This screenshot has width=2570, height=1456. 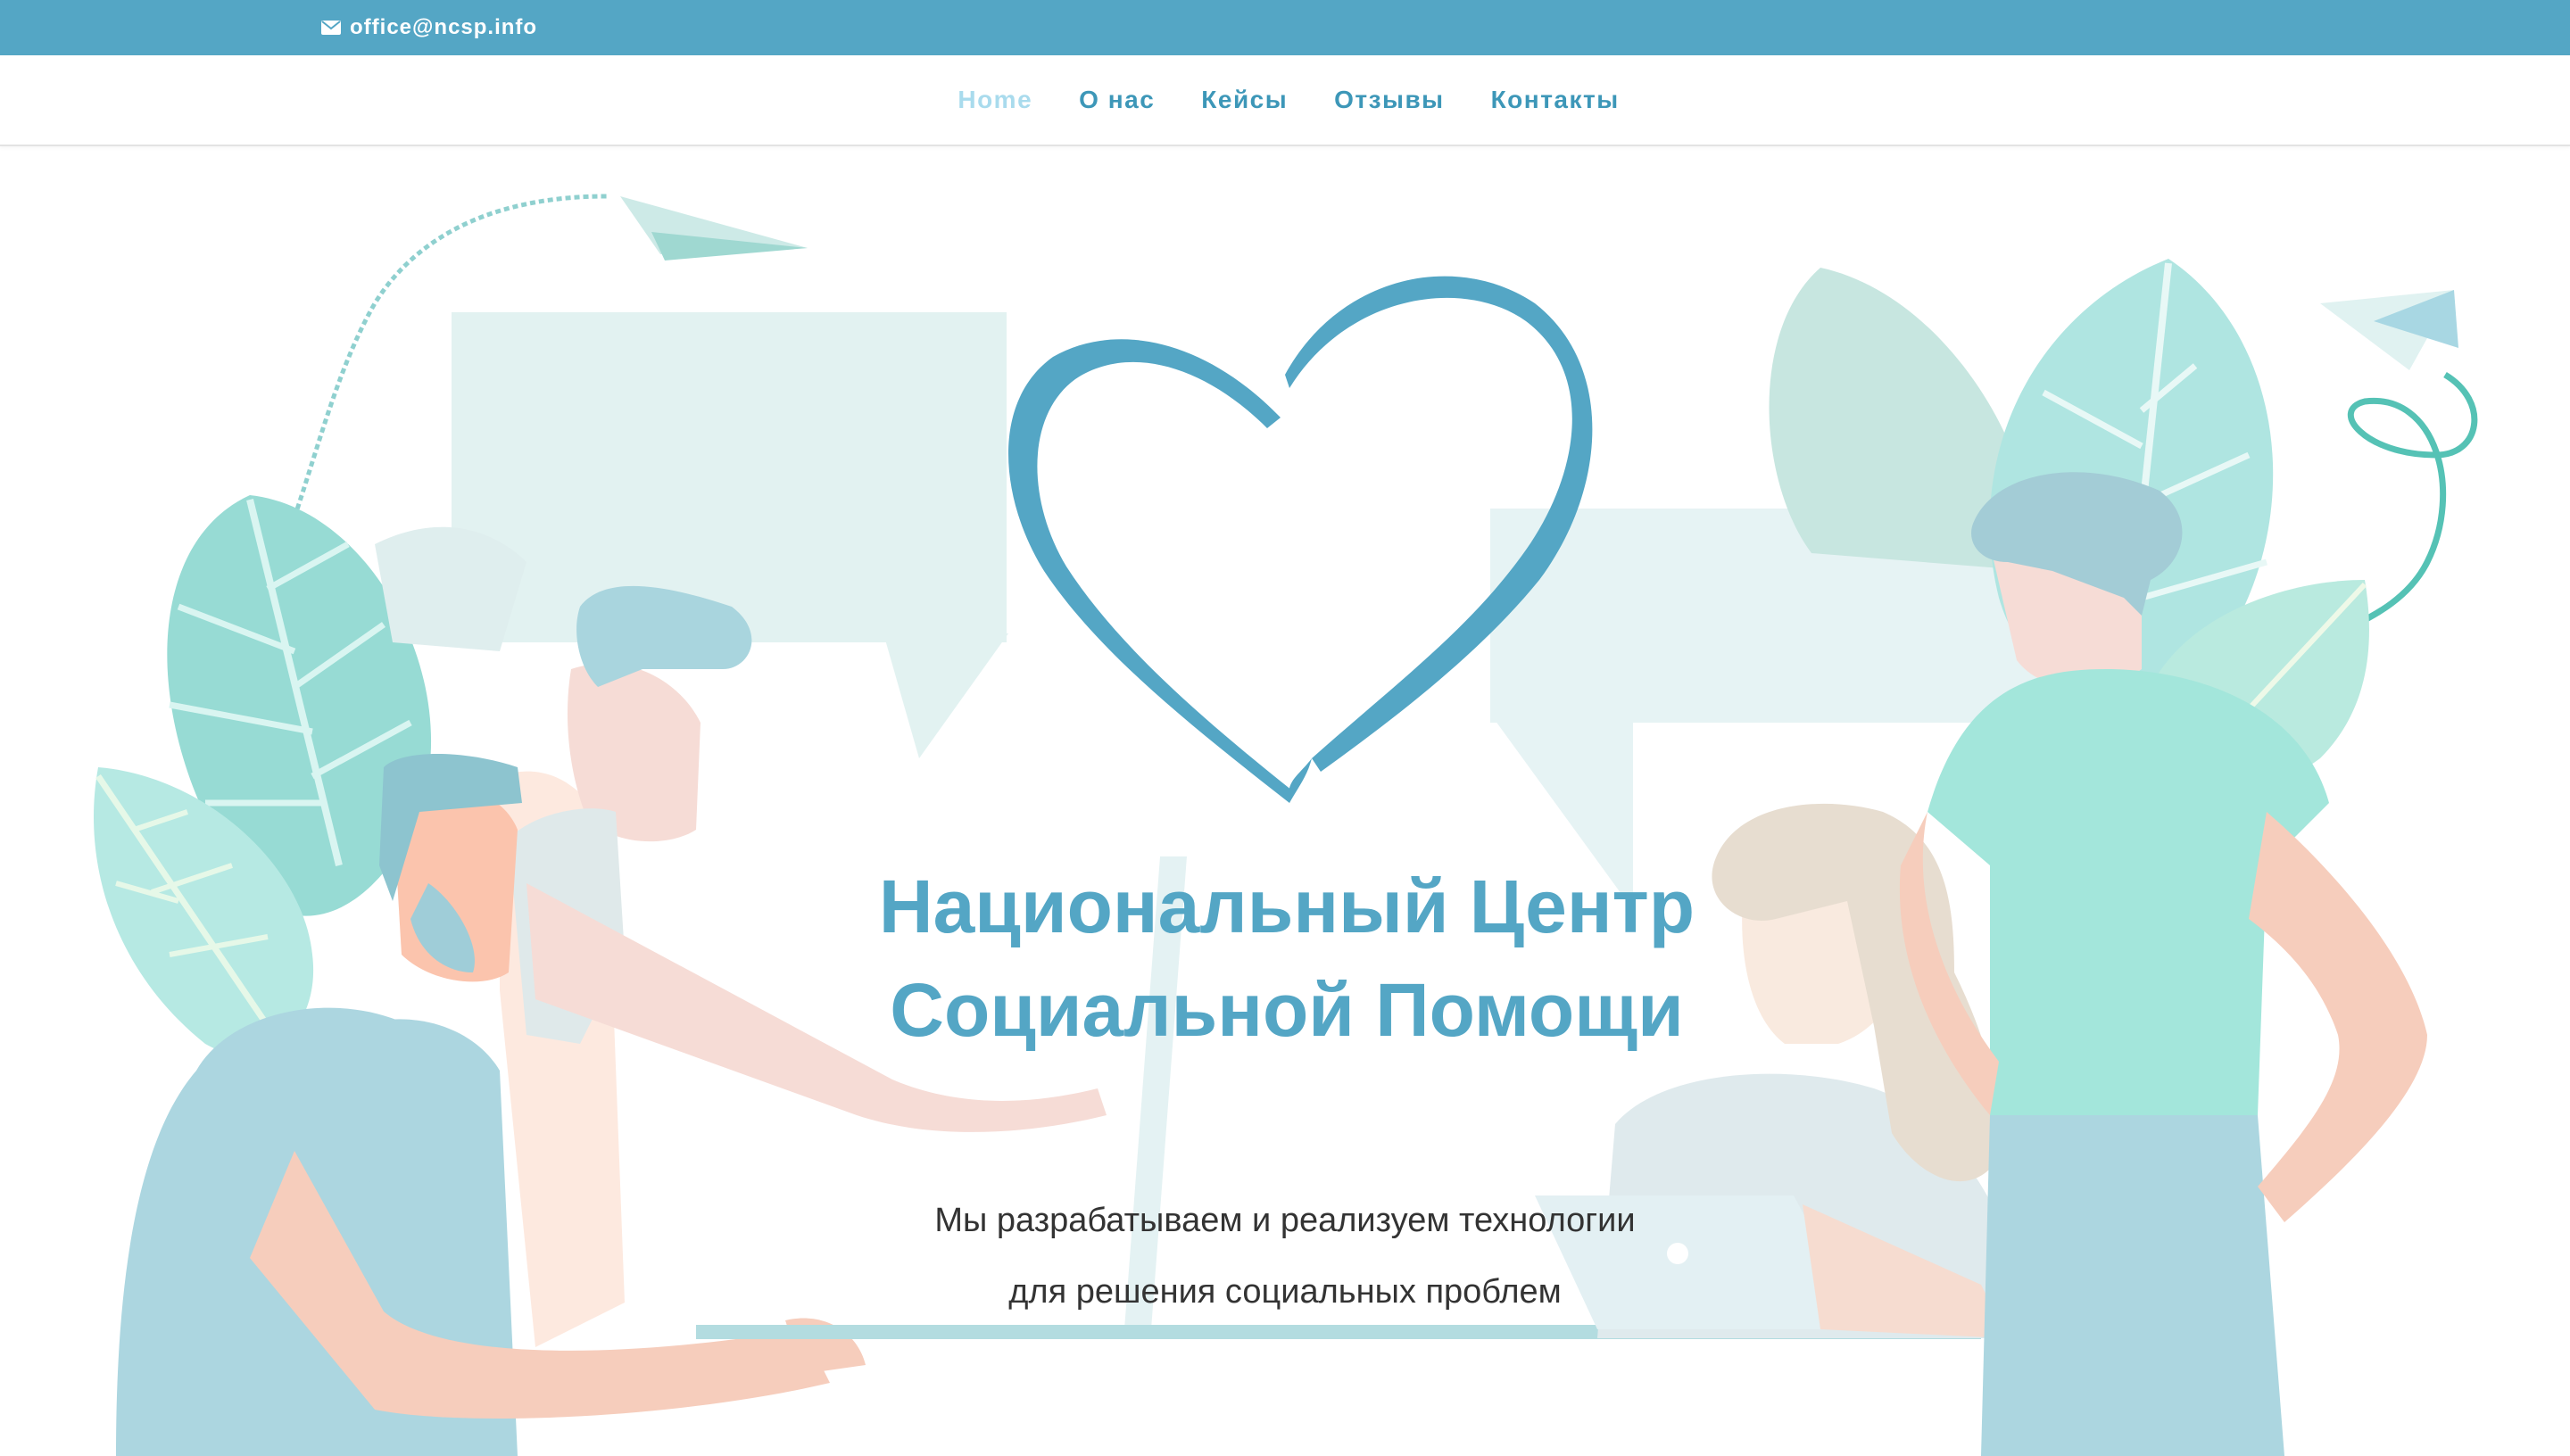 I want to click on nav-item-about: О нас, so click(x=1117, y=100).